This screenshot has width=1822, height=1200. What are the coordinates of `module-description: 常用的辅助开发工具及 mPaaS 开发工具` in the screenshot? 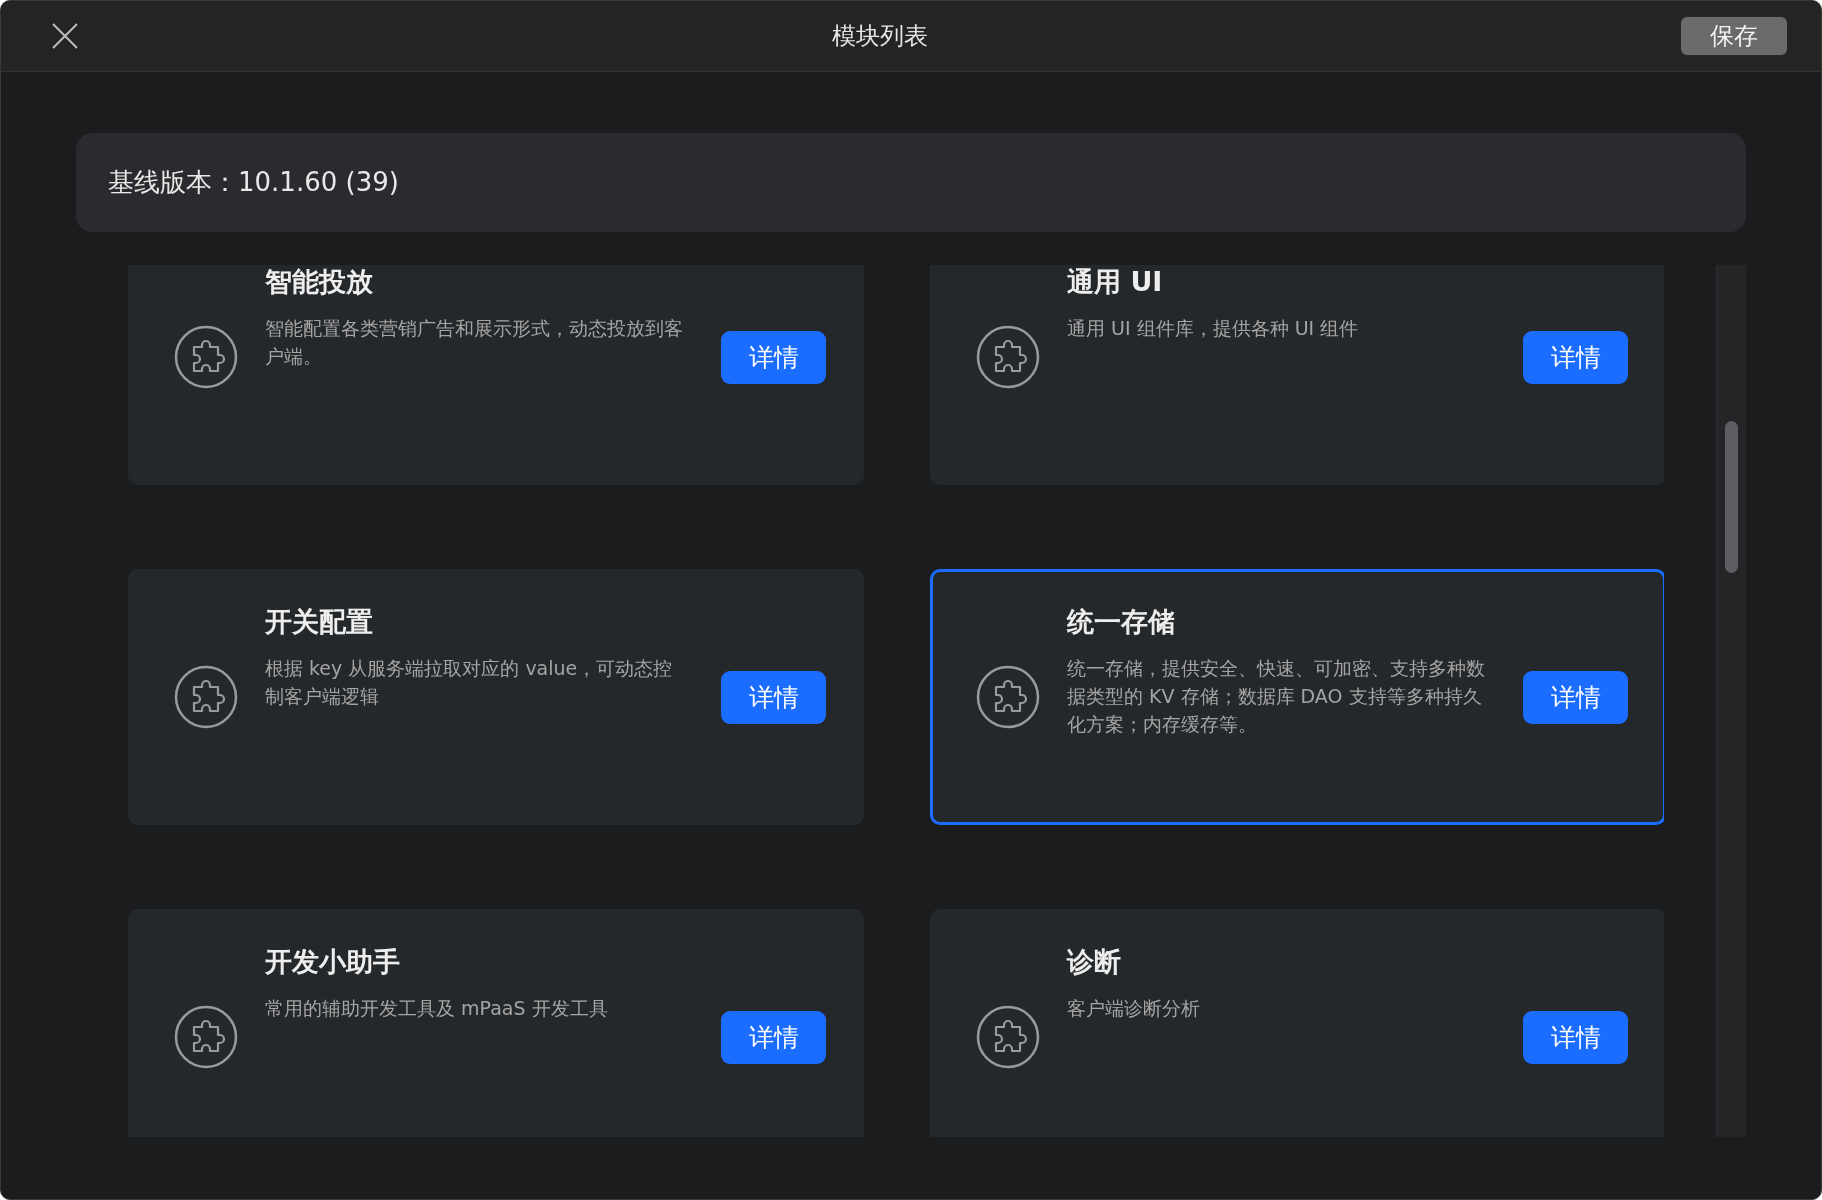 It's located at (437, 1008).